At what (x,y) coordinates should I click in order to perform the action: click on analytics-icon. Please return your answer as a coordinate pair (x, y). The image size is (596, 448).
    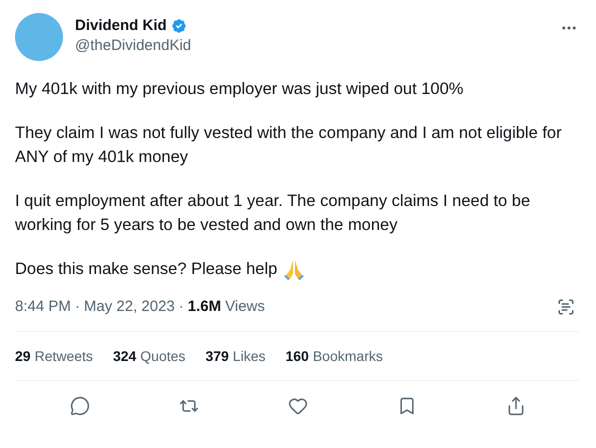
    Looking at the image, I should click on (566, 307).